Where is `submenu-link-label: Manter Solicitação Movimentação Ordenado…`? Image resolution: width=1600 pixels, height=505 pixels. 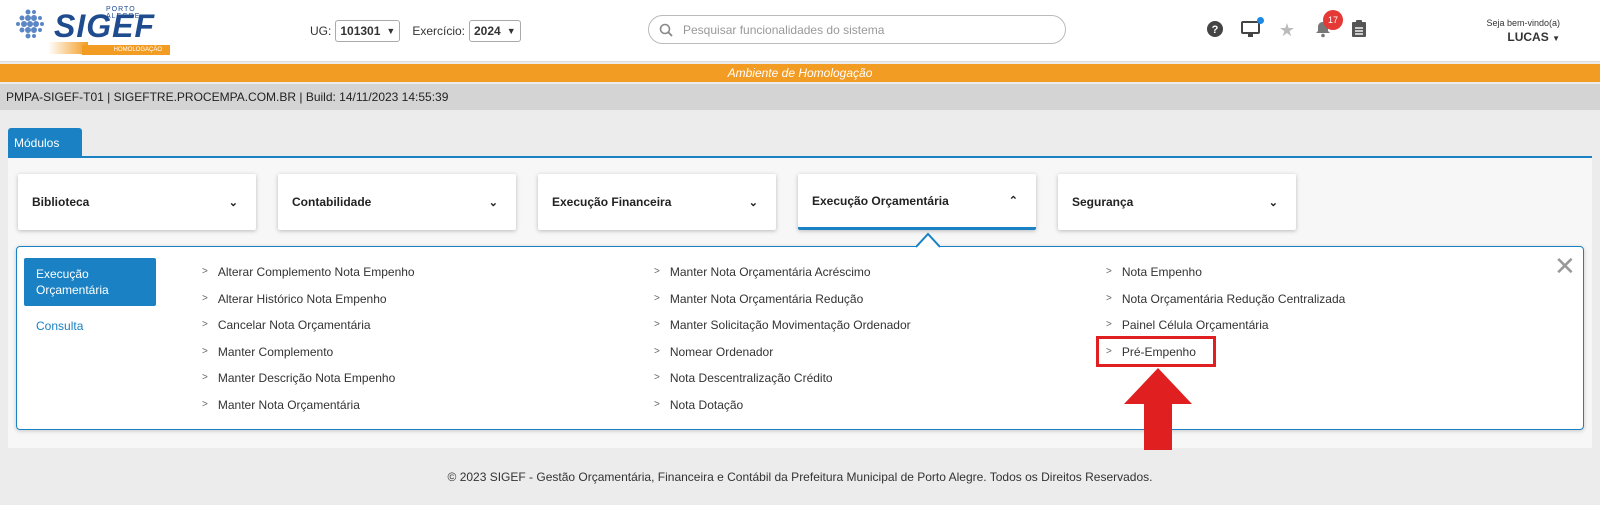
submenu-link-label: Manter Solicitação Movimentação Ordenado… is located at coordinates (790, 325).